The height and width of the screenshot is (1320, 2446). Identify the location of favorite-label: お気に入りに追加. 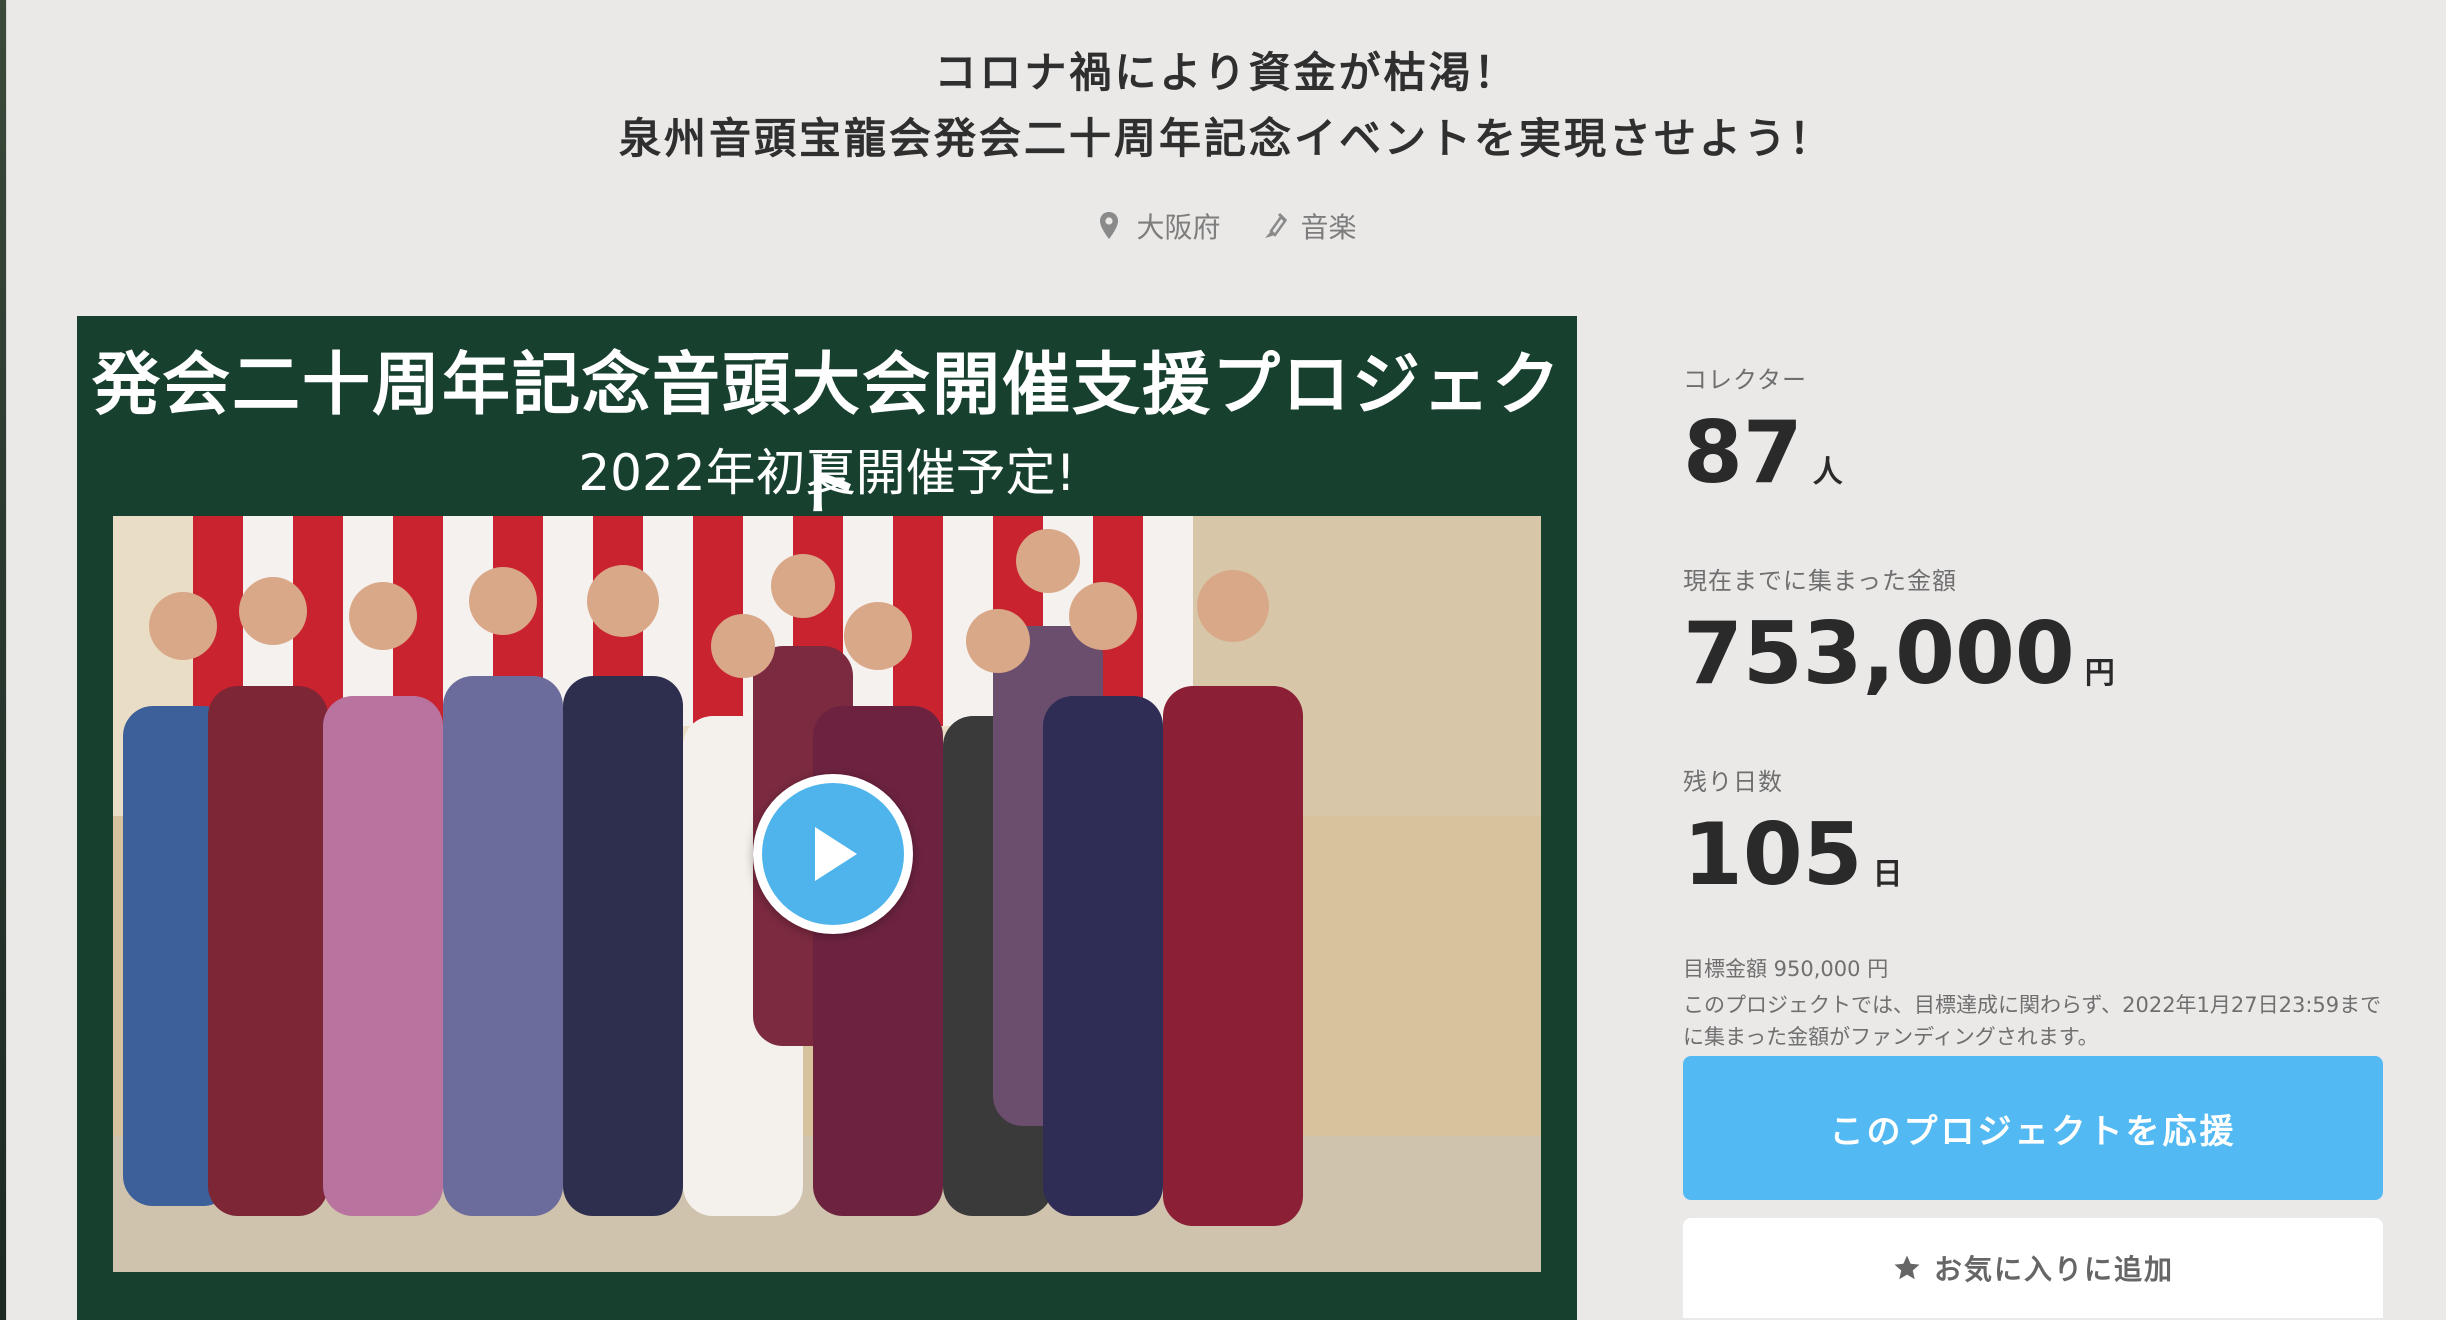
(2053, 1269).